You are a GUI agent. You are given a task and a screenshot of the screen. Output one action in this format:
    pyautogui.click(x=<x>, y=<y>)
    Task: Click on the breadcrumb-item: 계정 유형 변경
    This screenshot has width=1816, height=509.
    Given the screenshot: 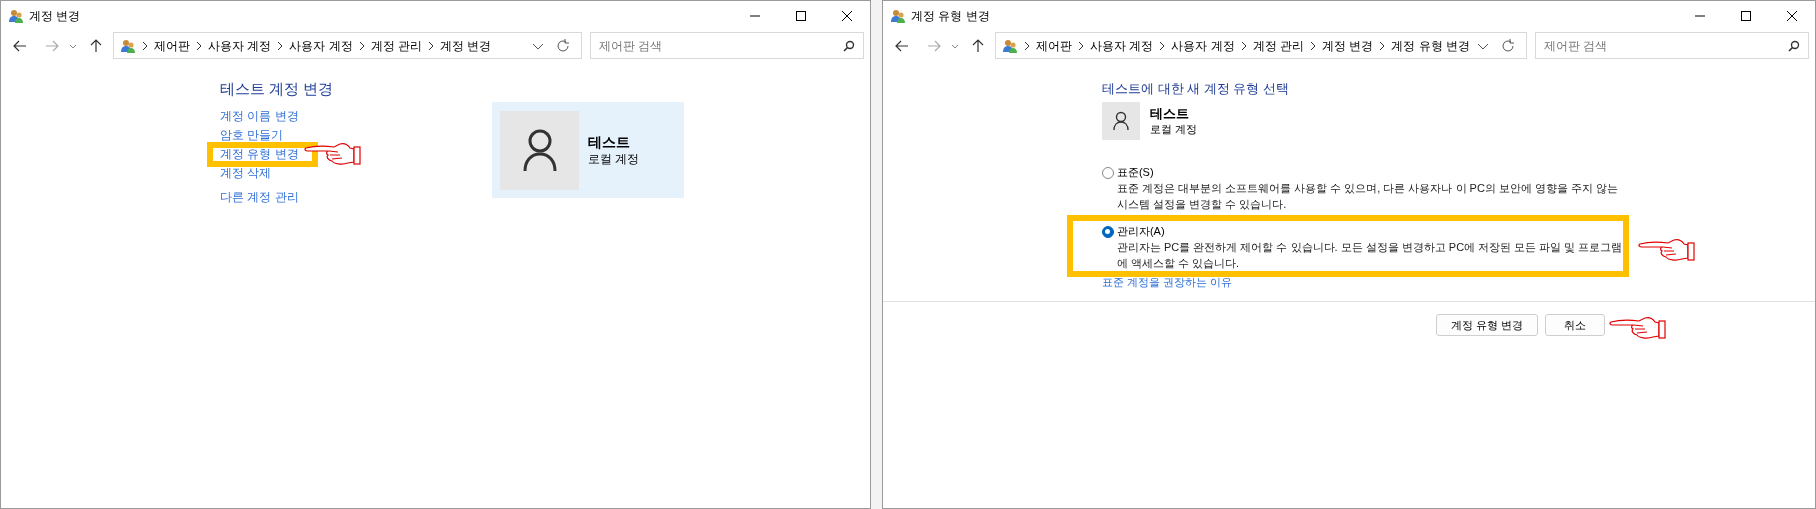 What is the action you would take?
    pyautogui.click(x=1430, y=45)
    